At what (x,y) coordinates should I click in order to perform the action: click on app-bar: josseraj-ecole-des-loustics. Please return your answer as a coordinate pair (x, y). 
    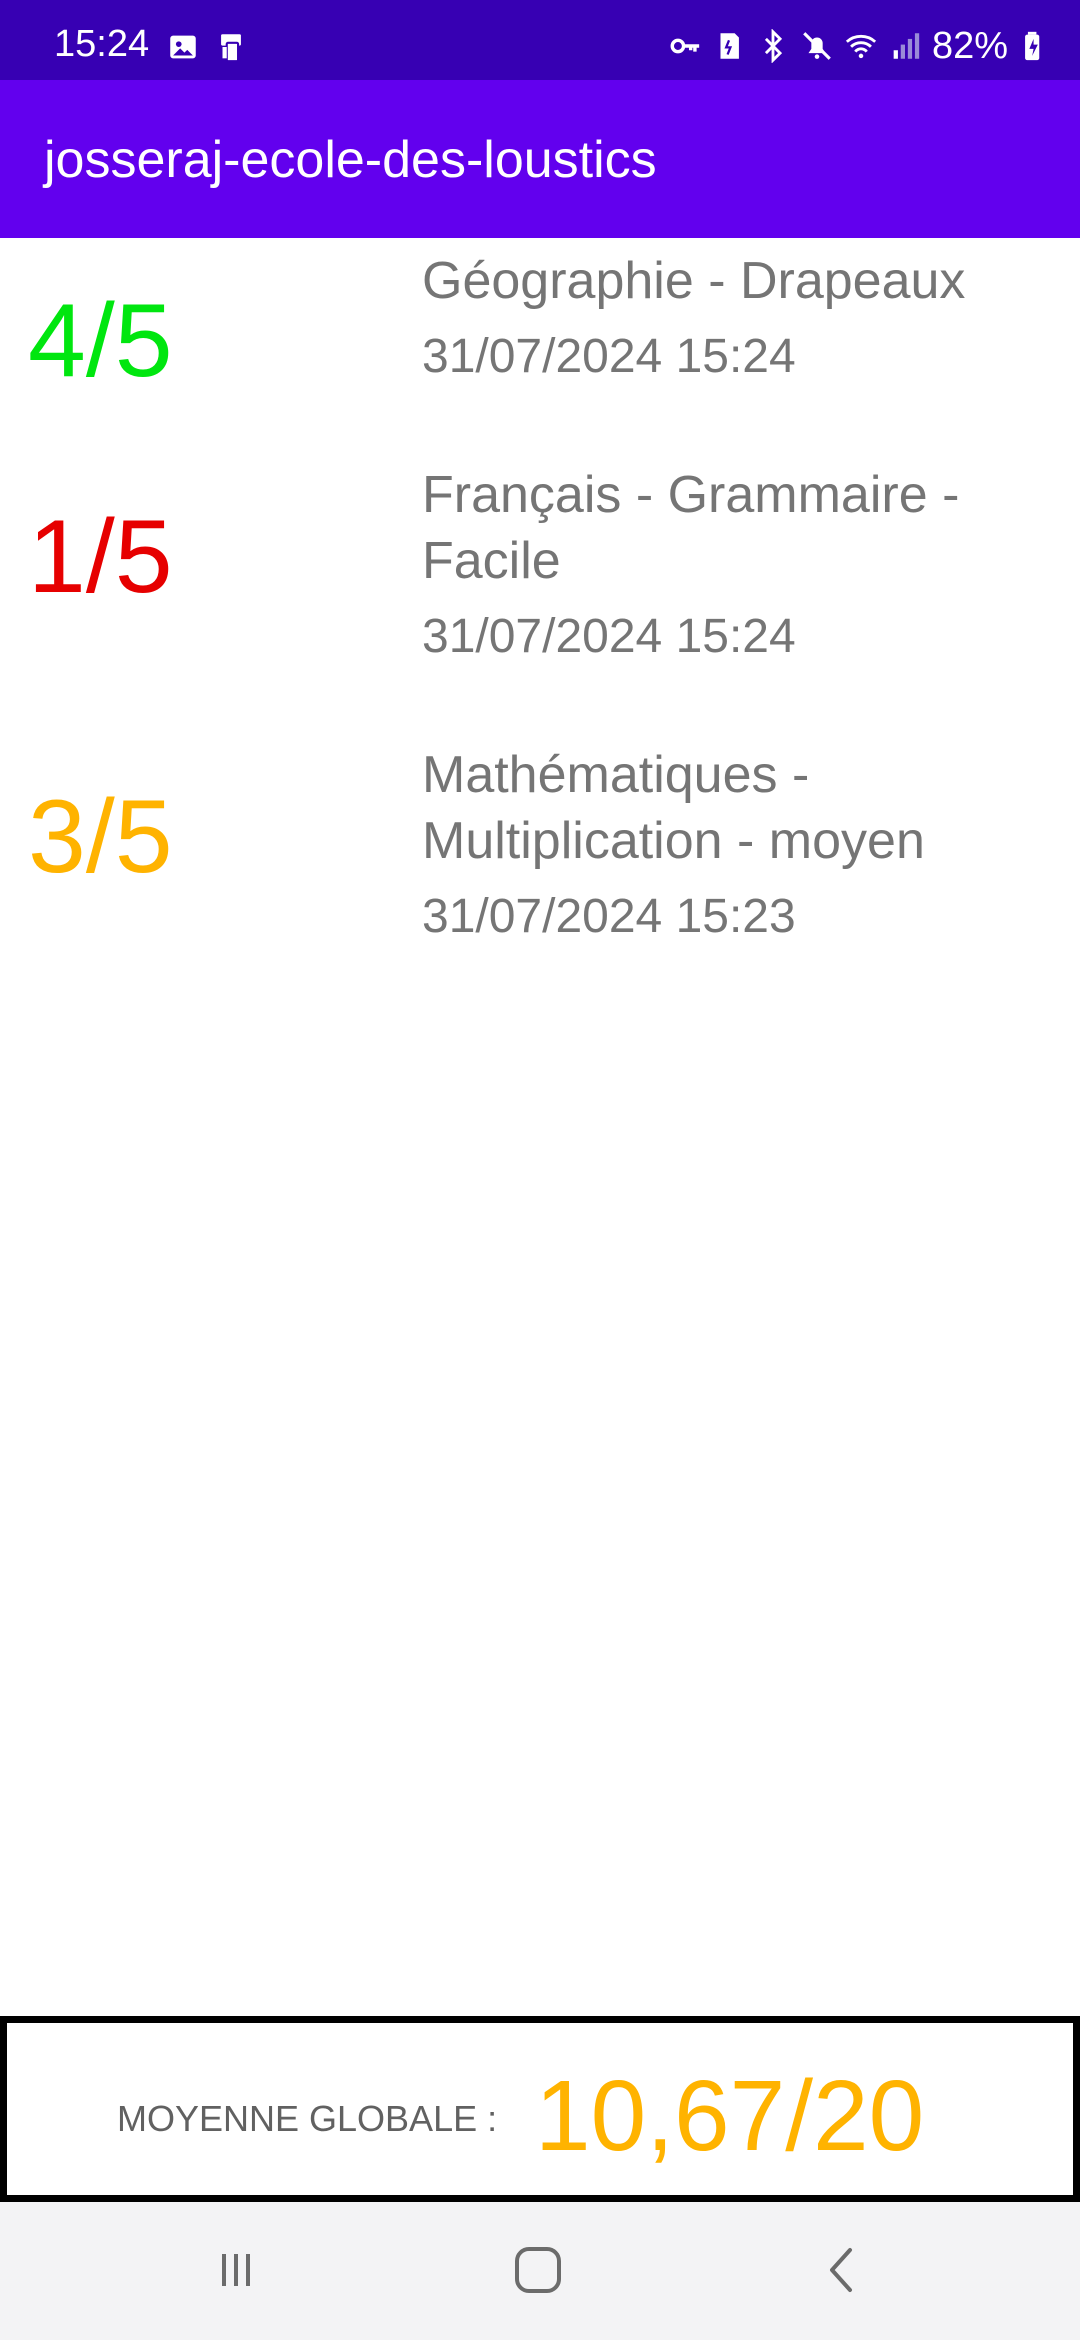
    Looking at the image, I should click on (540, 159).